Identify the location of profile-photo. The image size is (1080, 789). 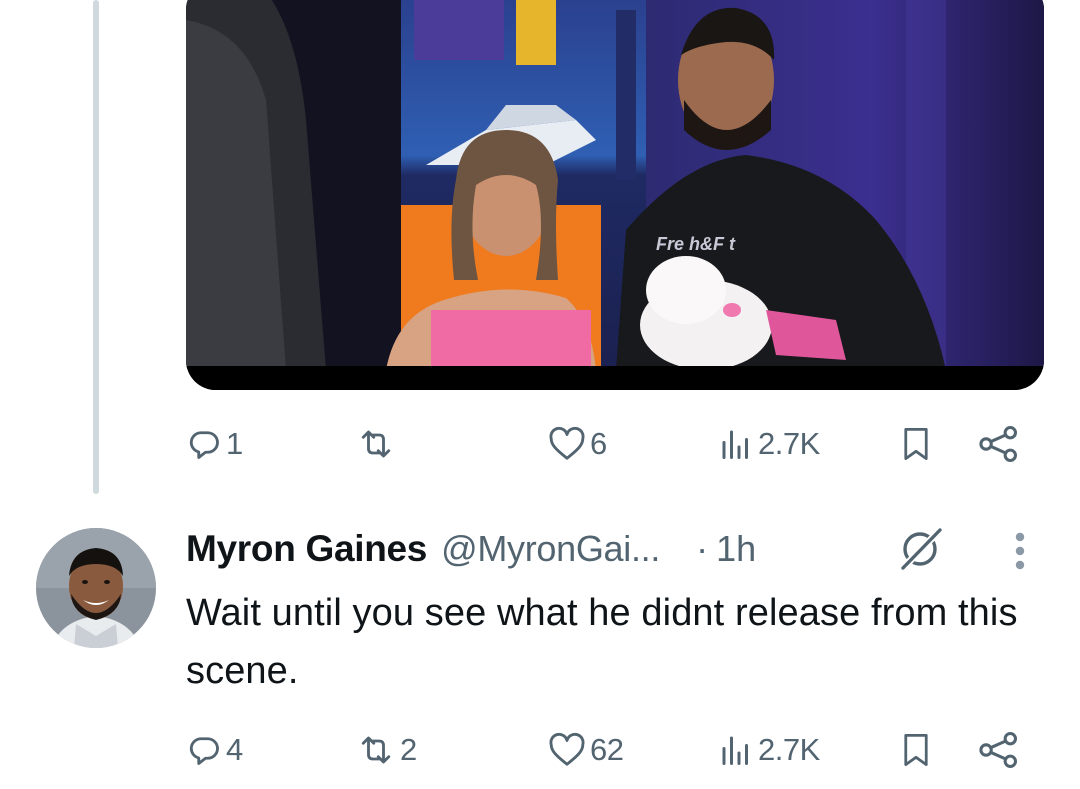
(96, 588).